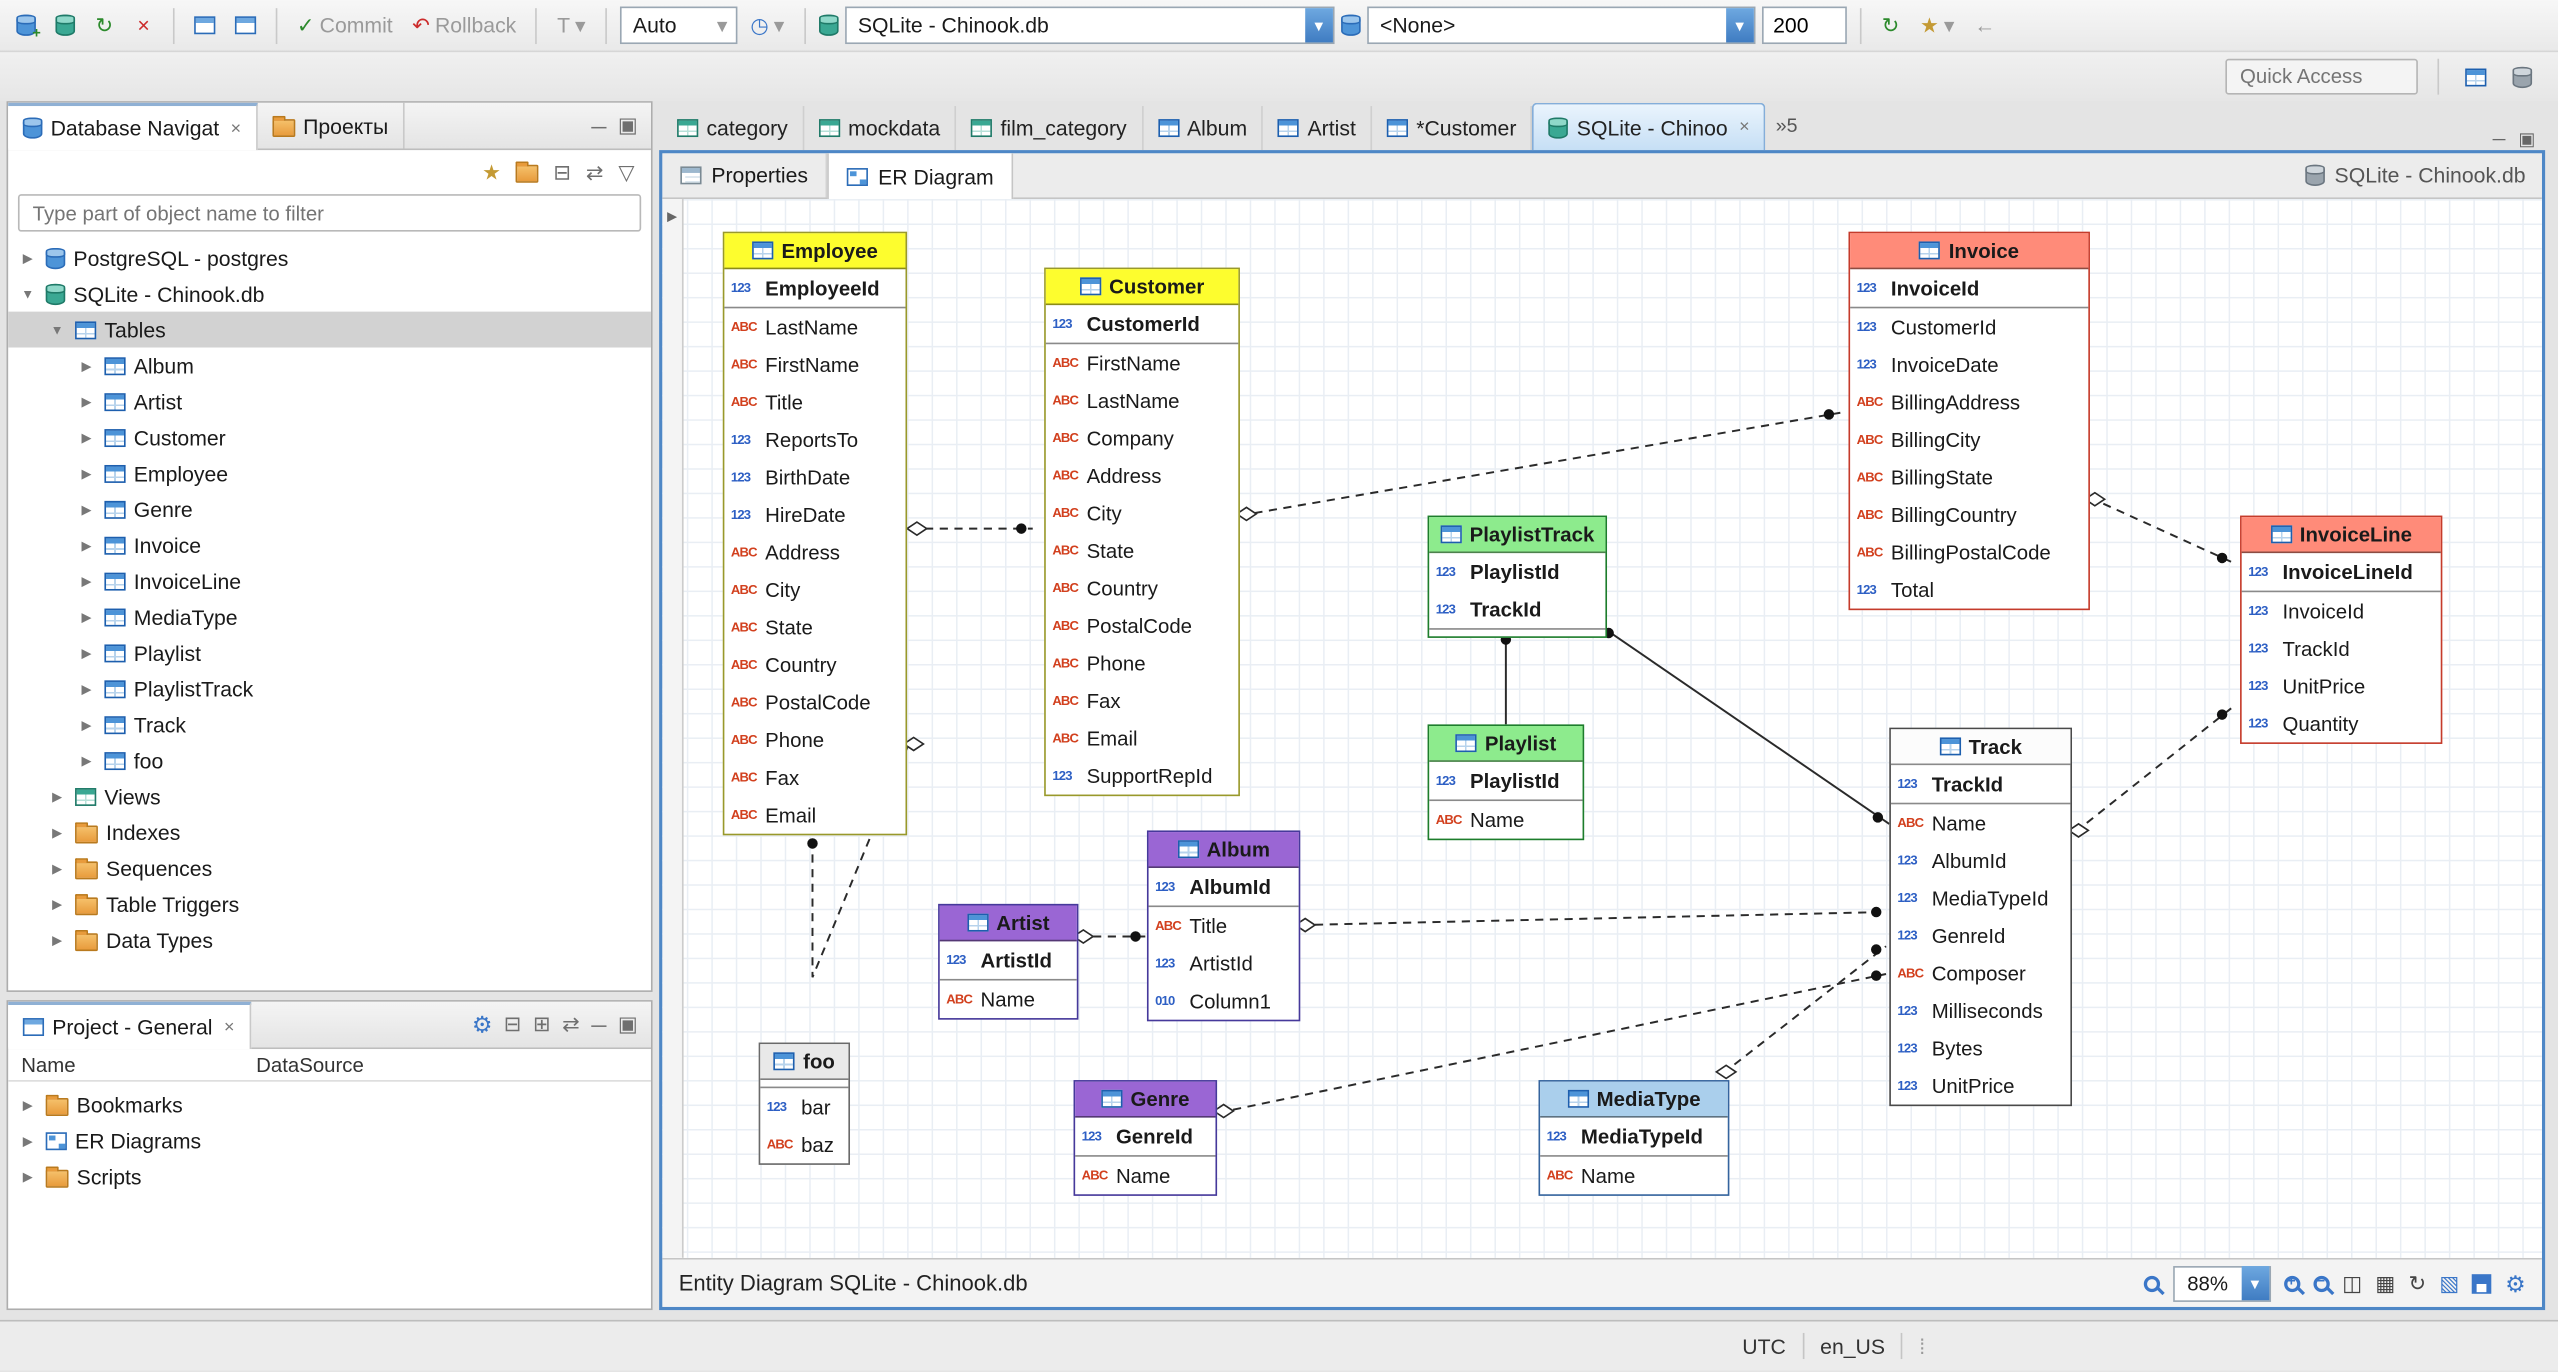  I want to click on erd-entity-foo: foo 123 bar ABC baz, so click(804, 1103).